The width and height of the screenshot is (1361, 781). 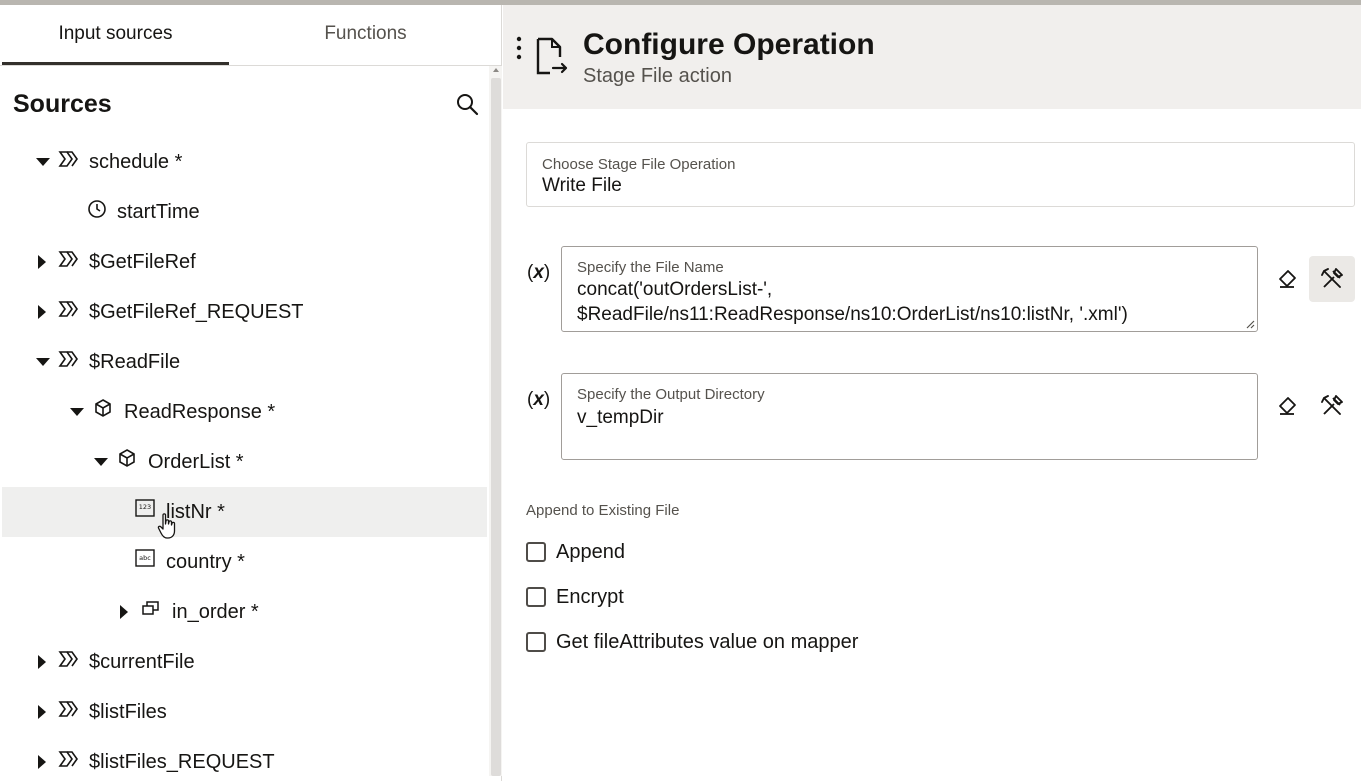 I want to click on tree-node-readresponse: ReadResponse *, so click(x=244, y=412).